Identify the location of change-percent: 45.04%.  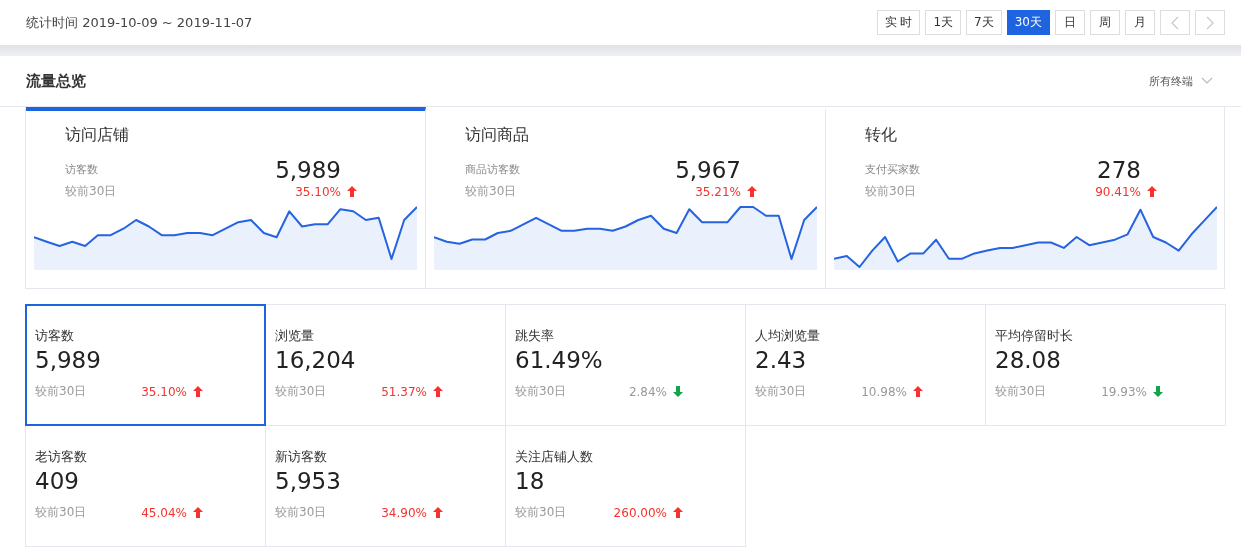
(163, 512).